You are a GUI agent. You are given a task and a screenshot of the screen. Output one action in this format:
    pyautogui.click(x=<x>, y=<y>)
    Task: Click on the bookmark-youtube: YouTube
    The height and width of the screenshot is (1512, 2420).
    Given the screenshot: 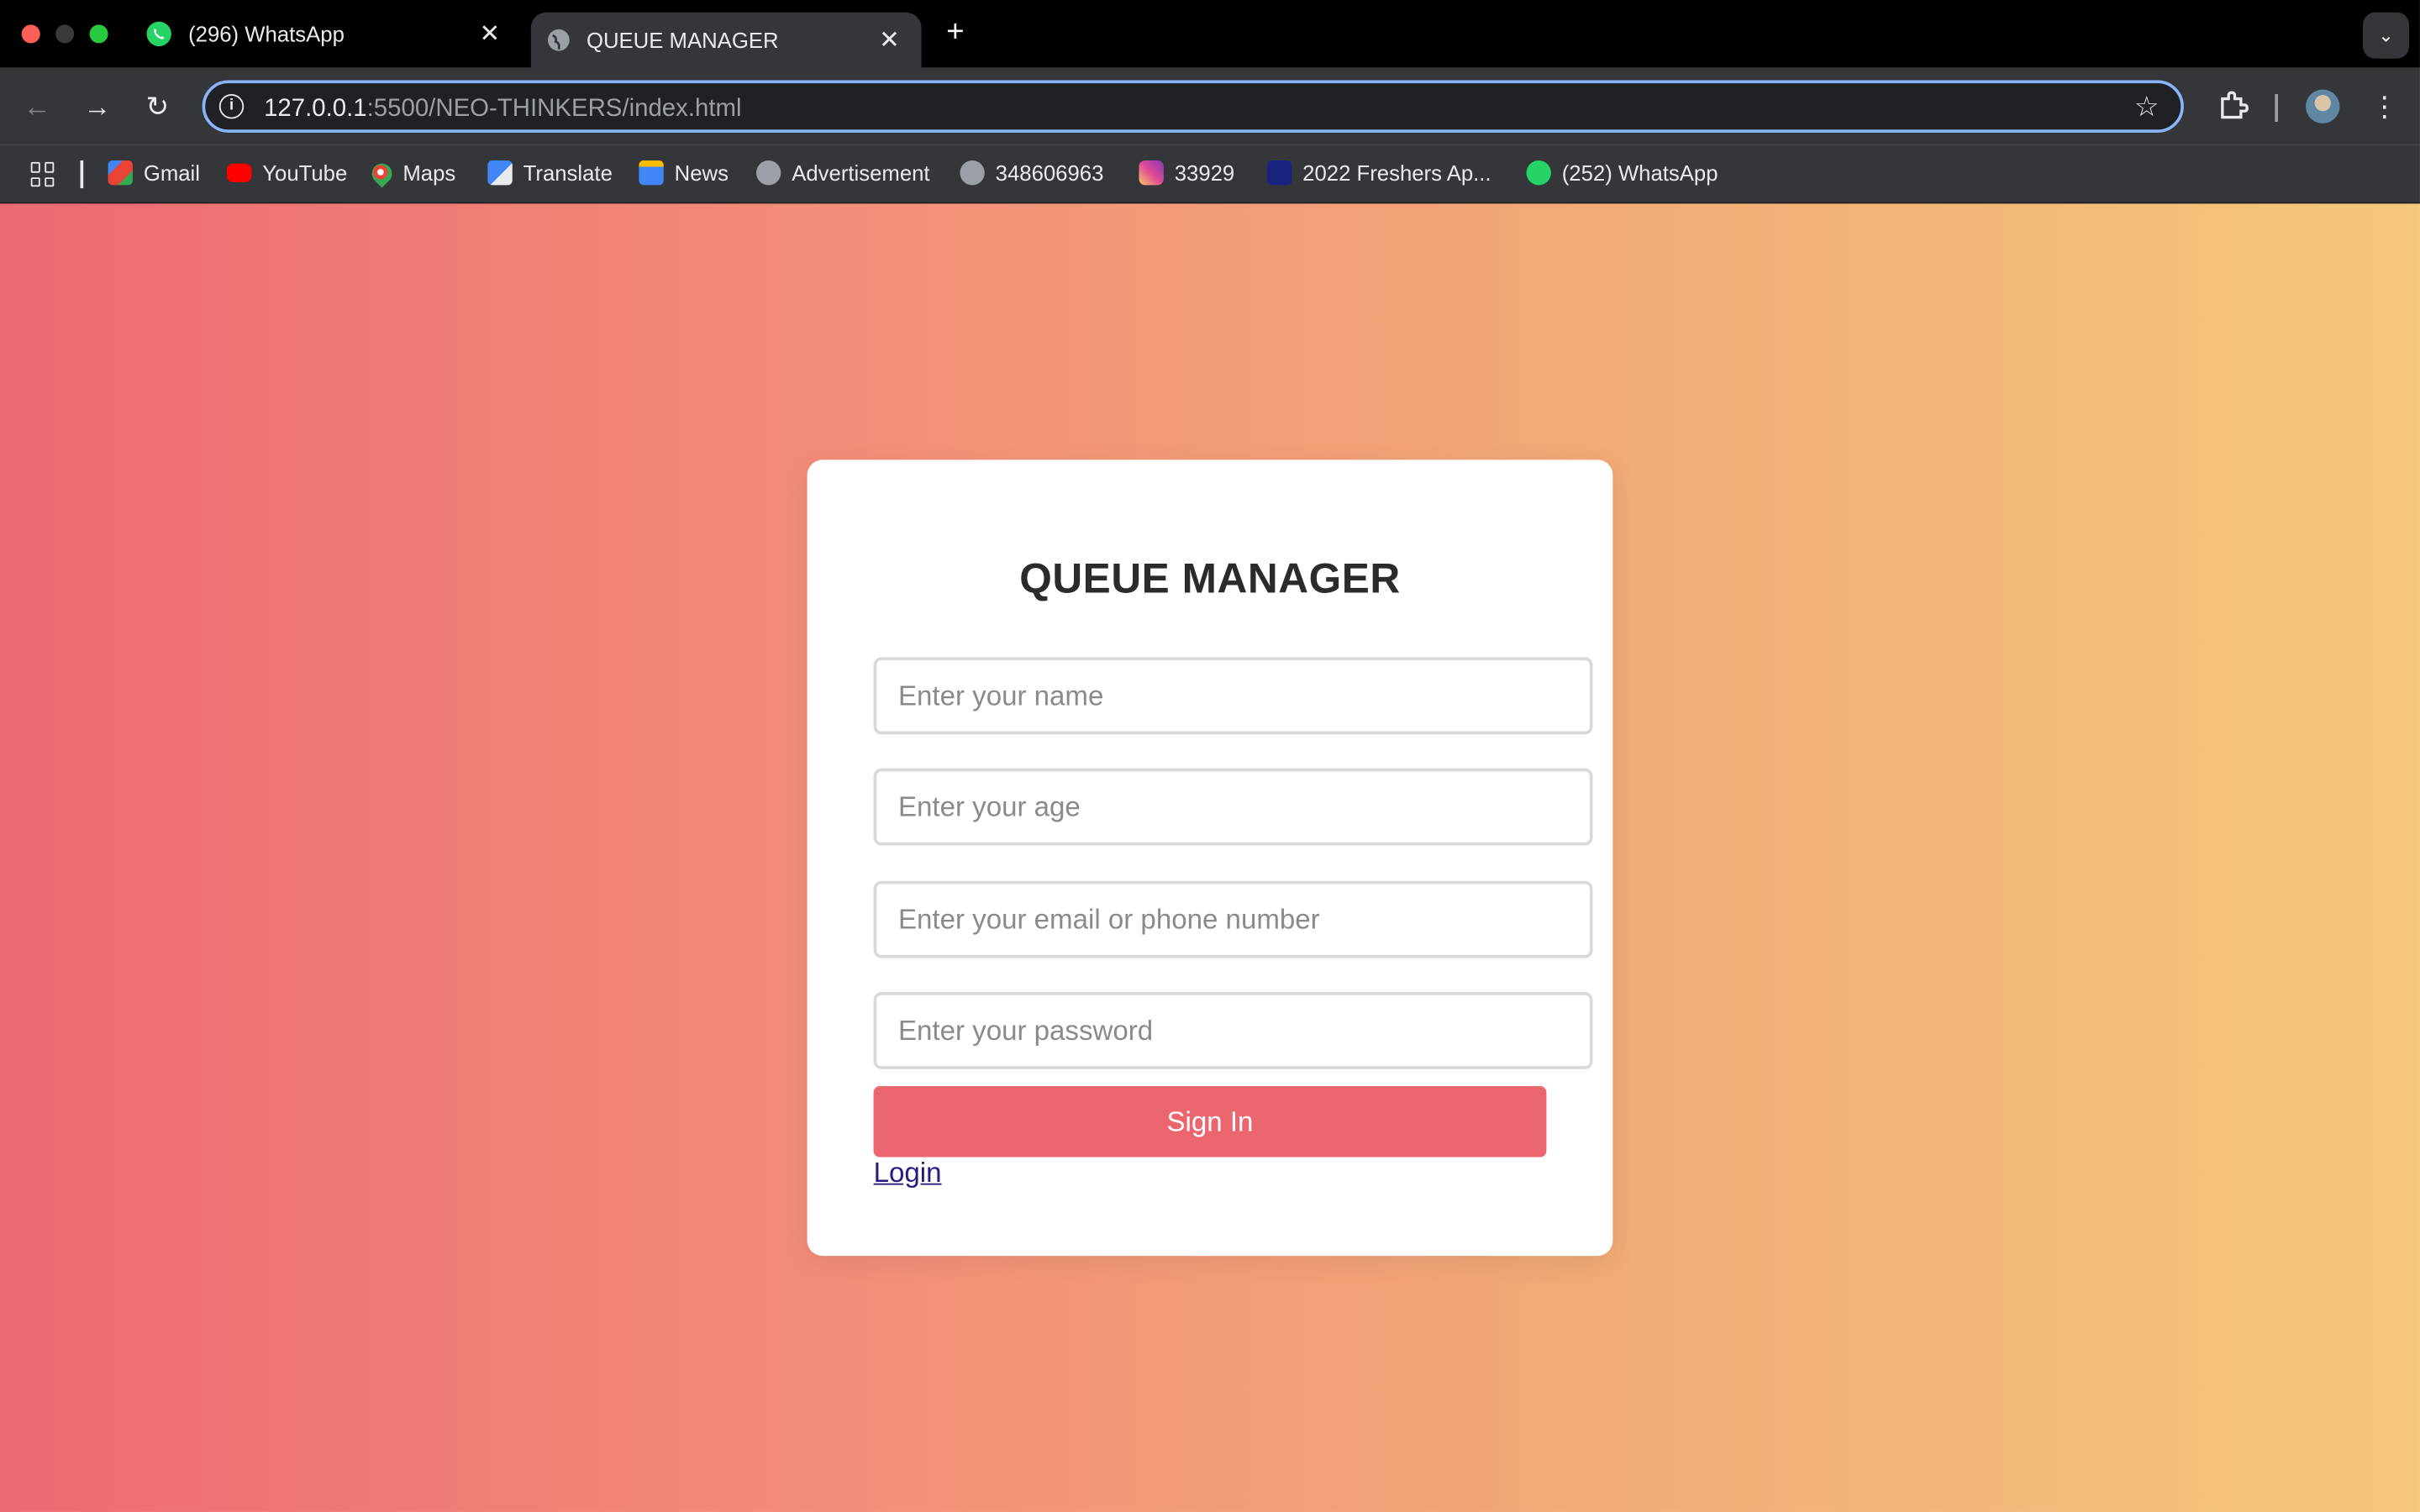 What is the action you would take?
    pyautogui.click(x=287, y=173)
    